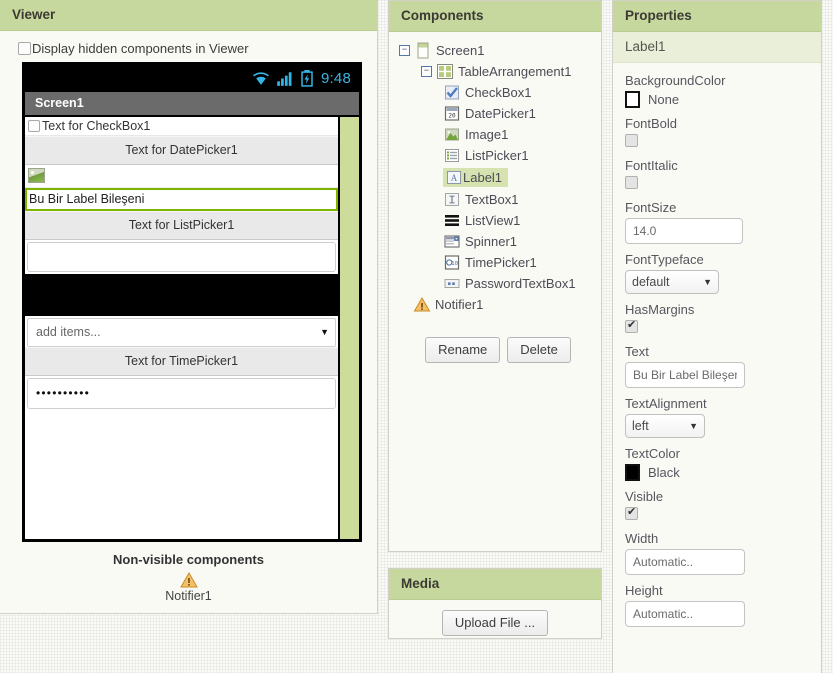  Describe the element at coordinates (181, 176) in the screenshot. I see `viewer-image1` at that location.